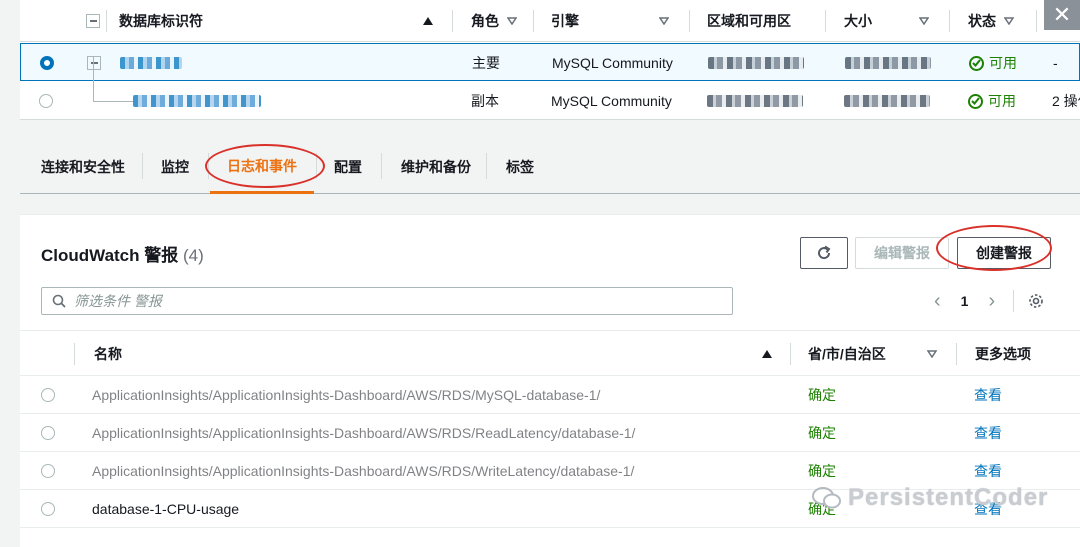 This screenshot has width=1080, height=547. I want to click on tab-tags: 标签, so click(520, 167).